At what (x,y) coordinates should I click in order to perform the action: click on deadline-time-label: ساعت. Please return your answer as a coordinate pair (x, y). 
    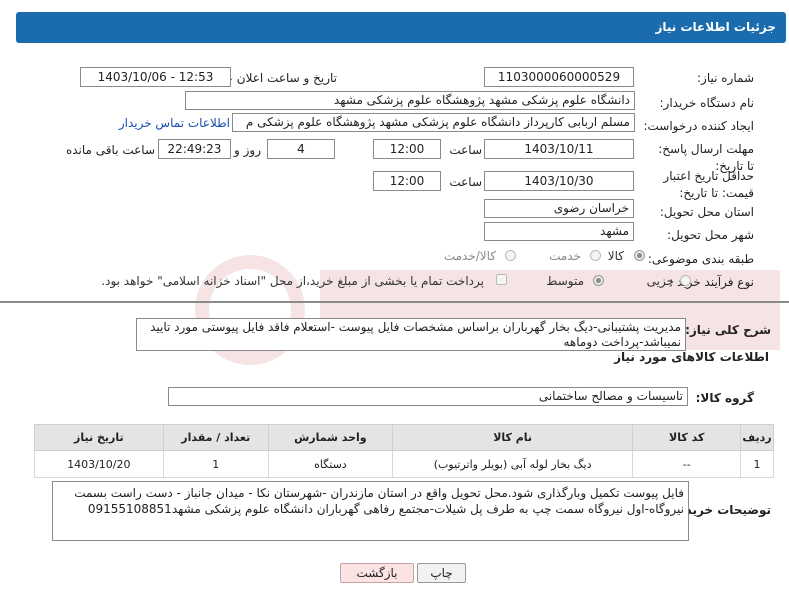
    Looking at the image, I should click on (465, 150).